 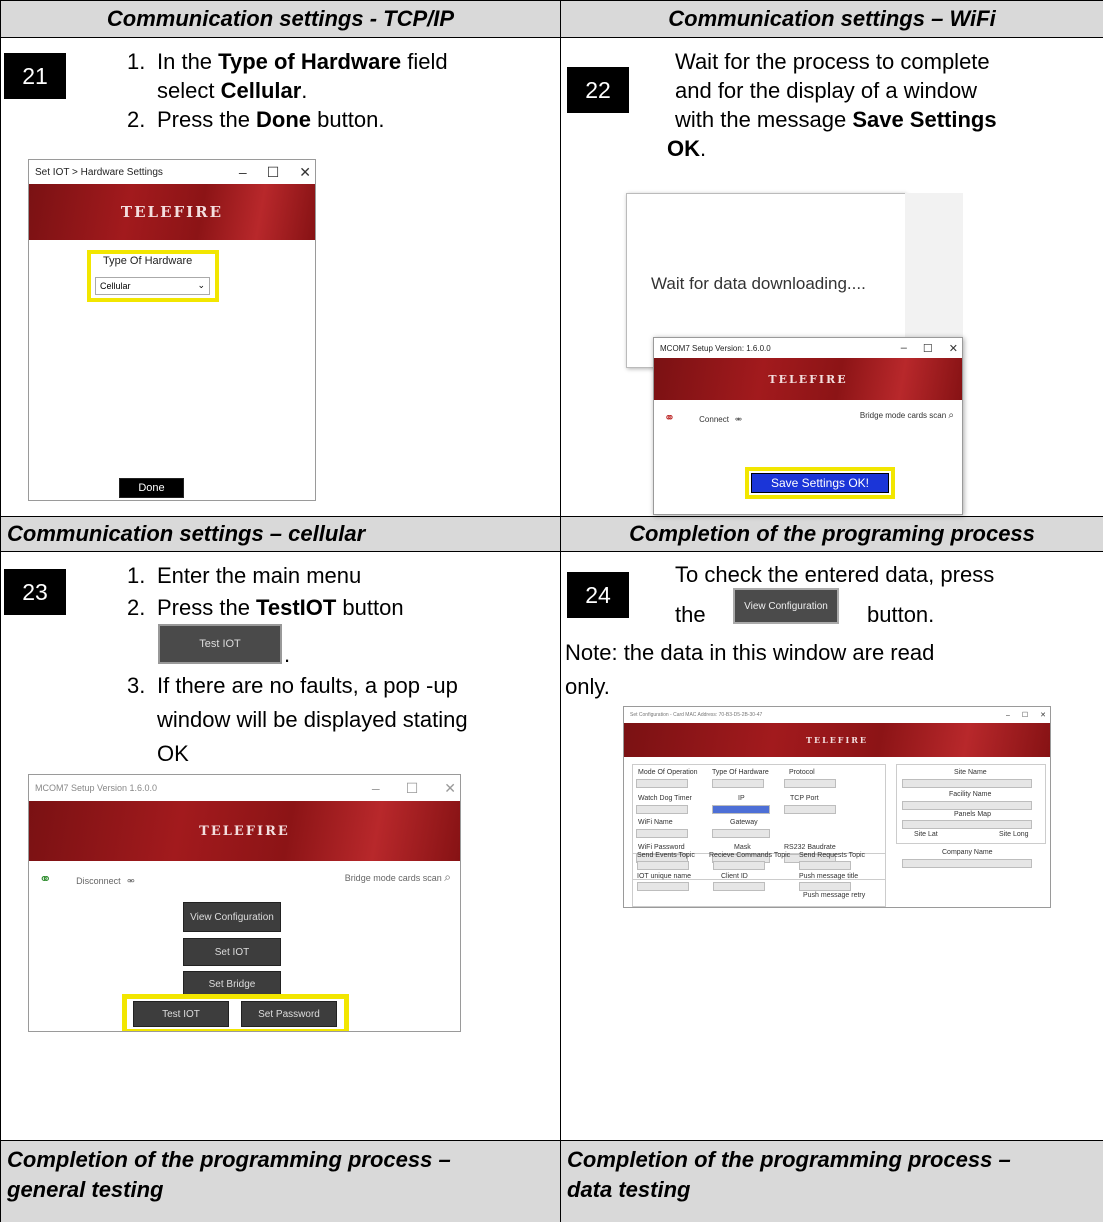 I want to click on test-iot-button-sample: Test IOT, so click(x=220, y=644).